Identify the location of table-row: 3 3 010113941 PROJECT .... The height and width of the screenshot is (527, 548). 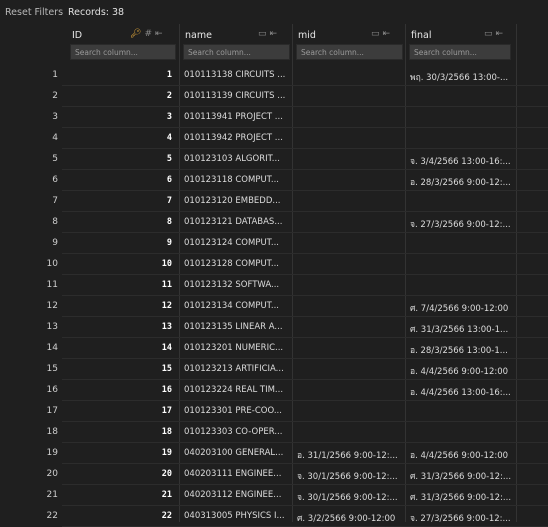
(274, 117).